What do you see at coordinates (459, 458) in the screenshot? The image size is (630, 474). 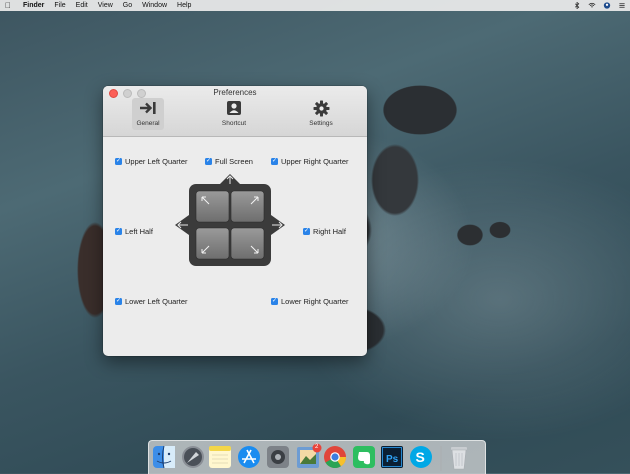 I see `trash-icon` at bounding box center [459, 458].